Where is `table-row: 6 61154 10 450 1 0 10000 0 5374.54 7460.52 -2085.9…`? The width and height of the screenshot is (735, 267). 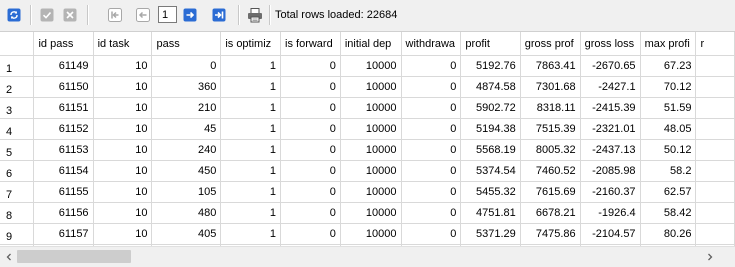 table-row: 6 61154 10 450 1 0 10000 0 5374.54 7460.52 -2085.9… is located at coordinates (367, 171).